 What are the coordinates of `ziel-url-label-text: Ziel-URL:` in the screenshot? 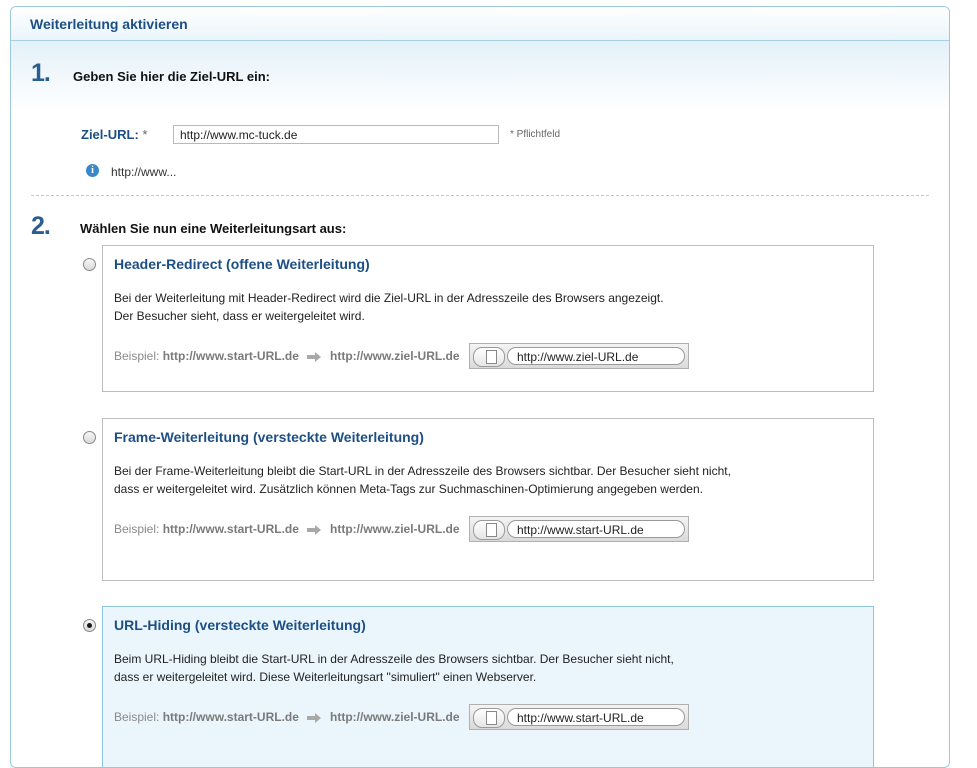 It's located at (110, 134).